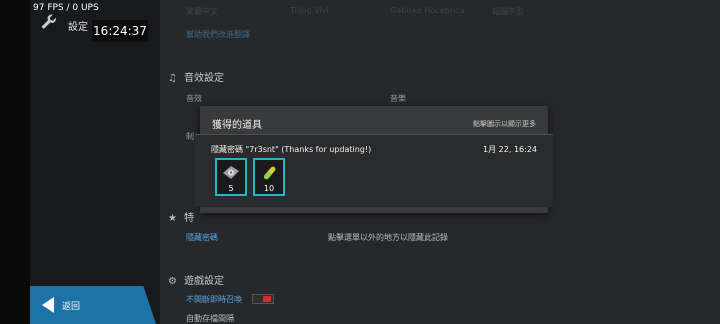 The image size is (720, 324). Describe the element at coordinates (269, 173) in the screenshot. I see `gold-capsule-icon` at that location.